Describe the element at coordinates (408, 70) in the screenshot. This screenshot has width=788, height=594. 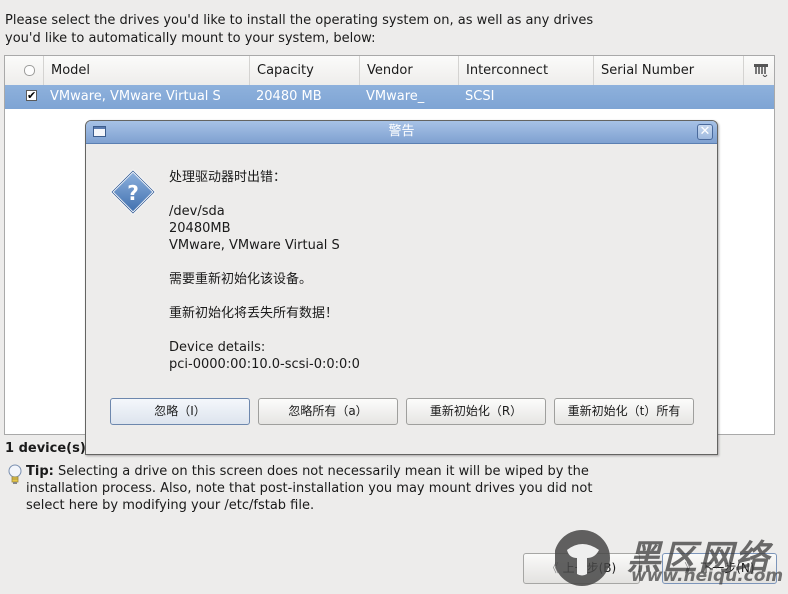
I see `column-header-vendor: Vendor` at that location.